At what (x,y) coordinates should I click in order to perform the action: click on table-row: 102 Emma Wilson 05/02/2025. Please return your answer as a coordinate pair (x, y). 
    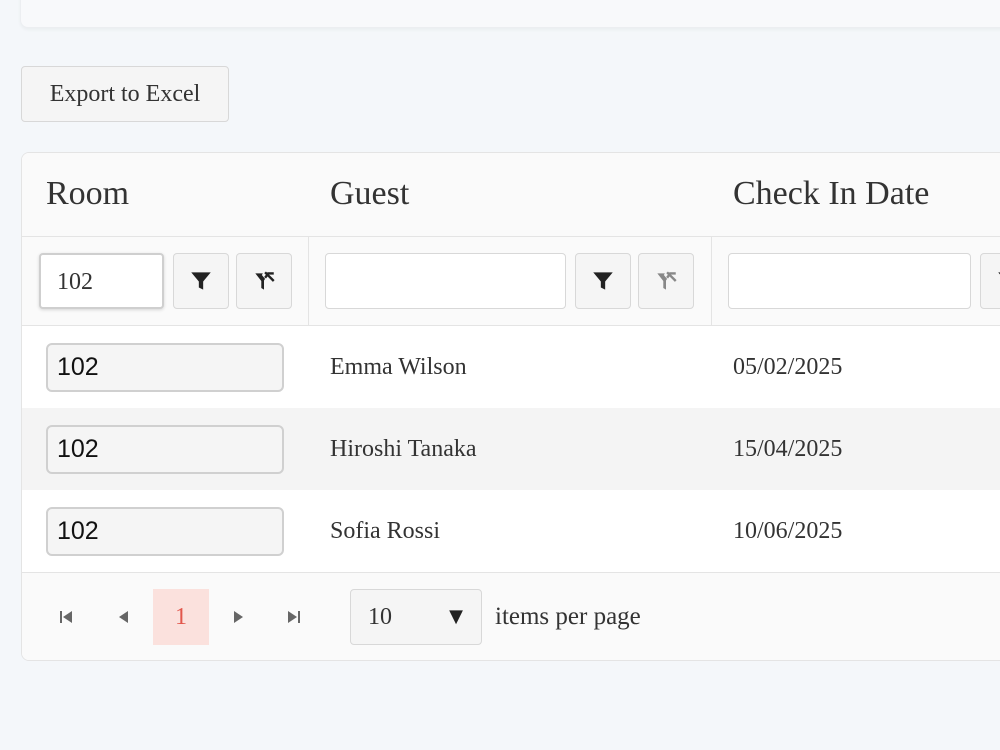
    Looking at the image, I should click on (511, 367).